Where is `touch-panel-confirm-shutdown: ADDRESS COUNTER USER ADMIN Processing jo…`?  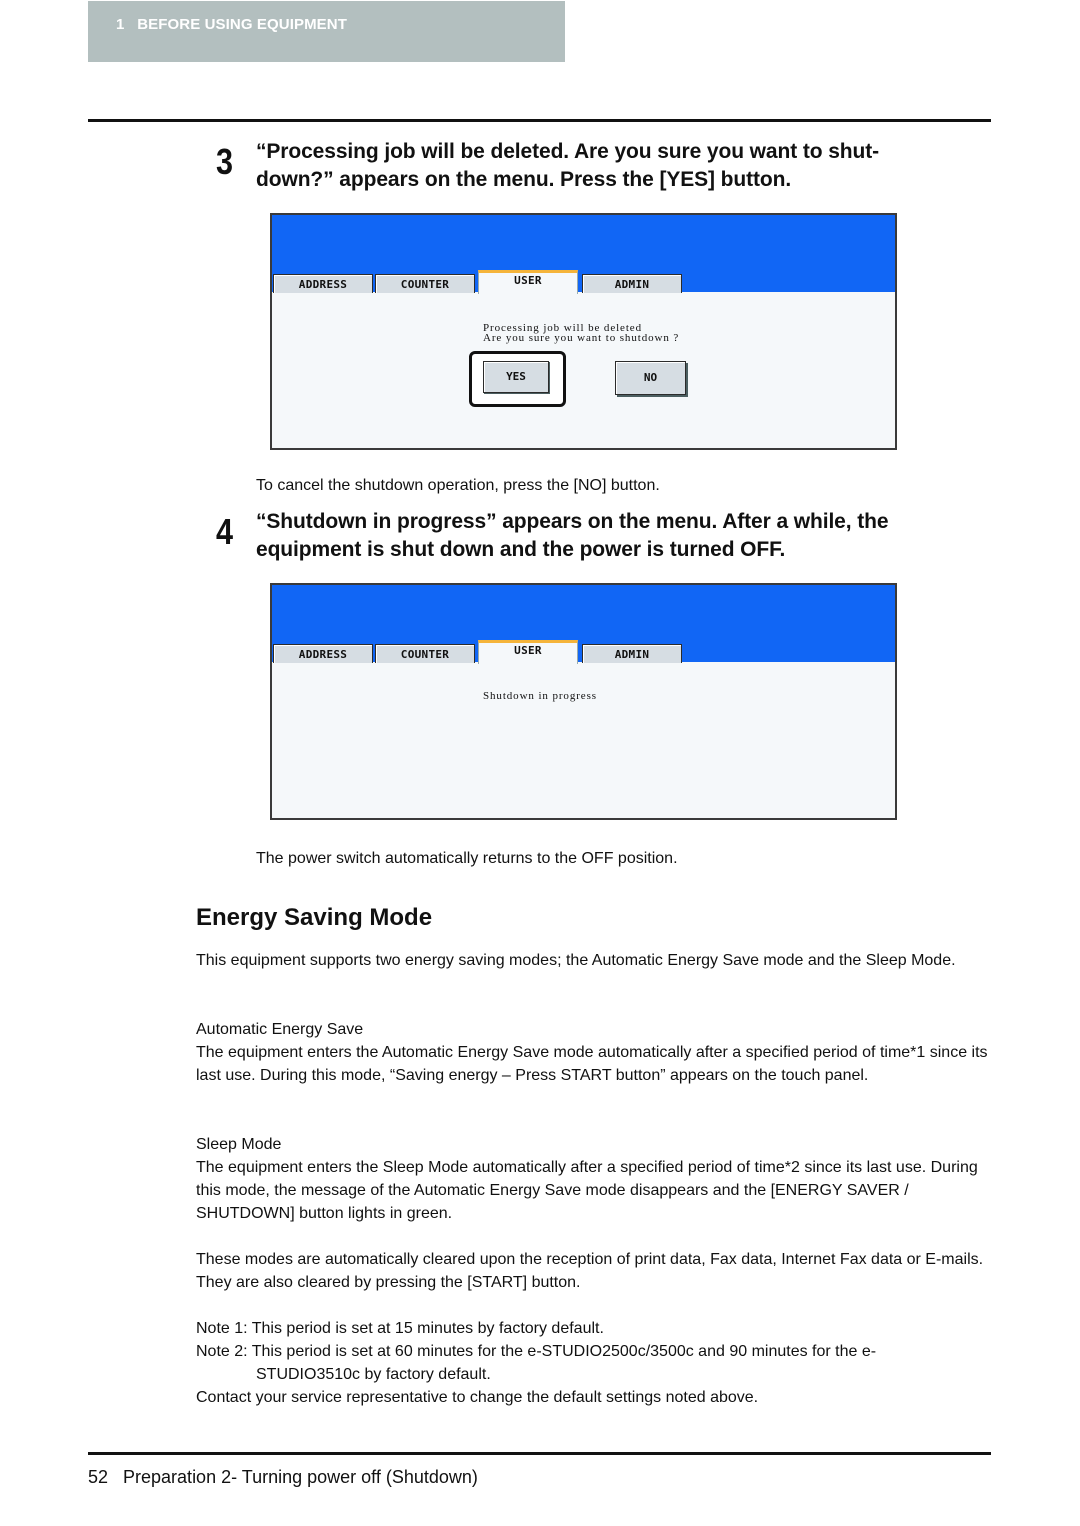
touch-panel-confirm-shutdown: ADDRESS COUNTER USER ADMIN Processing jo… is located at coordinates (583, 331).